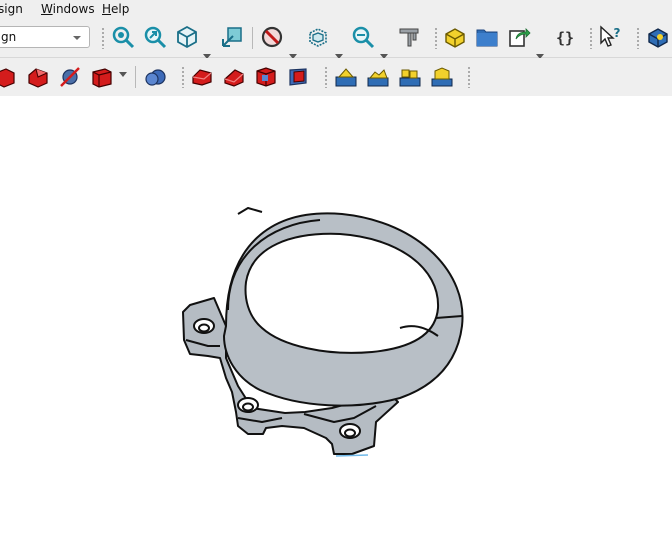 The image size is (672, 552). I want to click on part-icon, so click(455, 37).